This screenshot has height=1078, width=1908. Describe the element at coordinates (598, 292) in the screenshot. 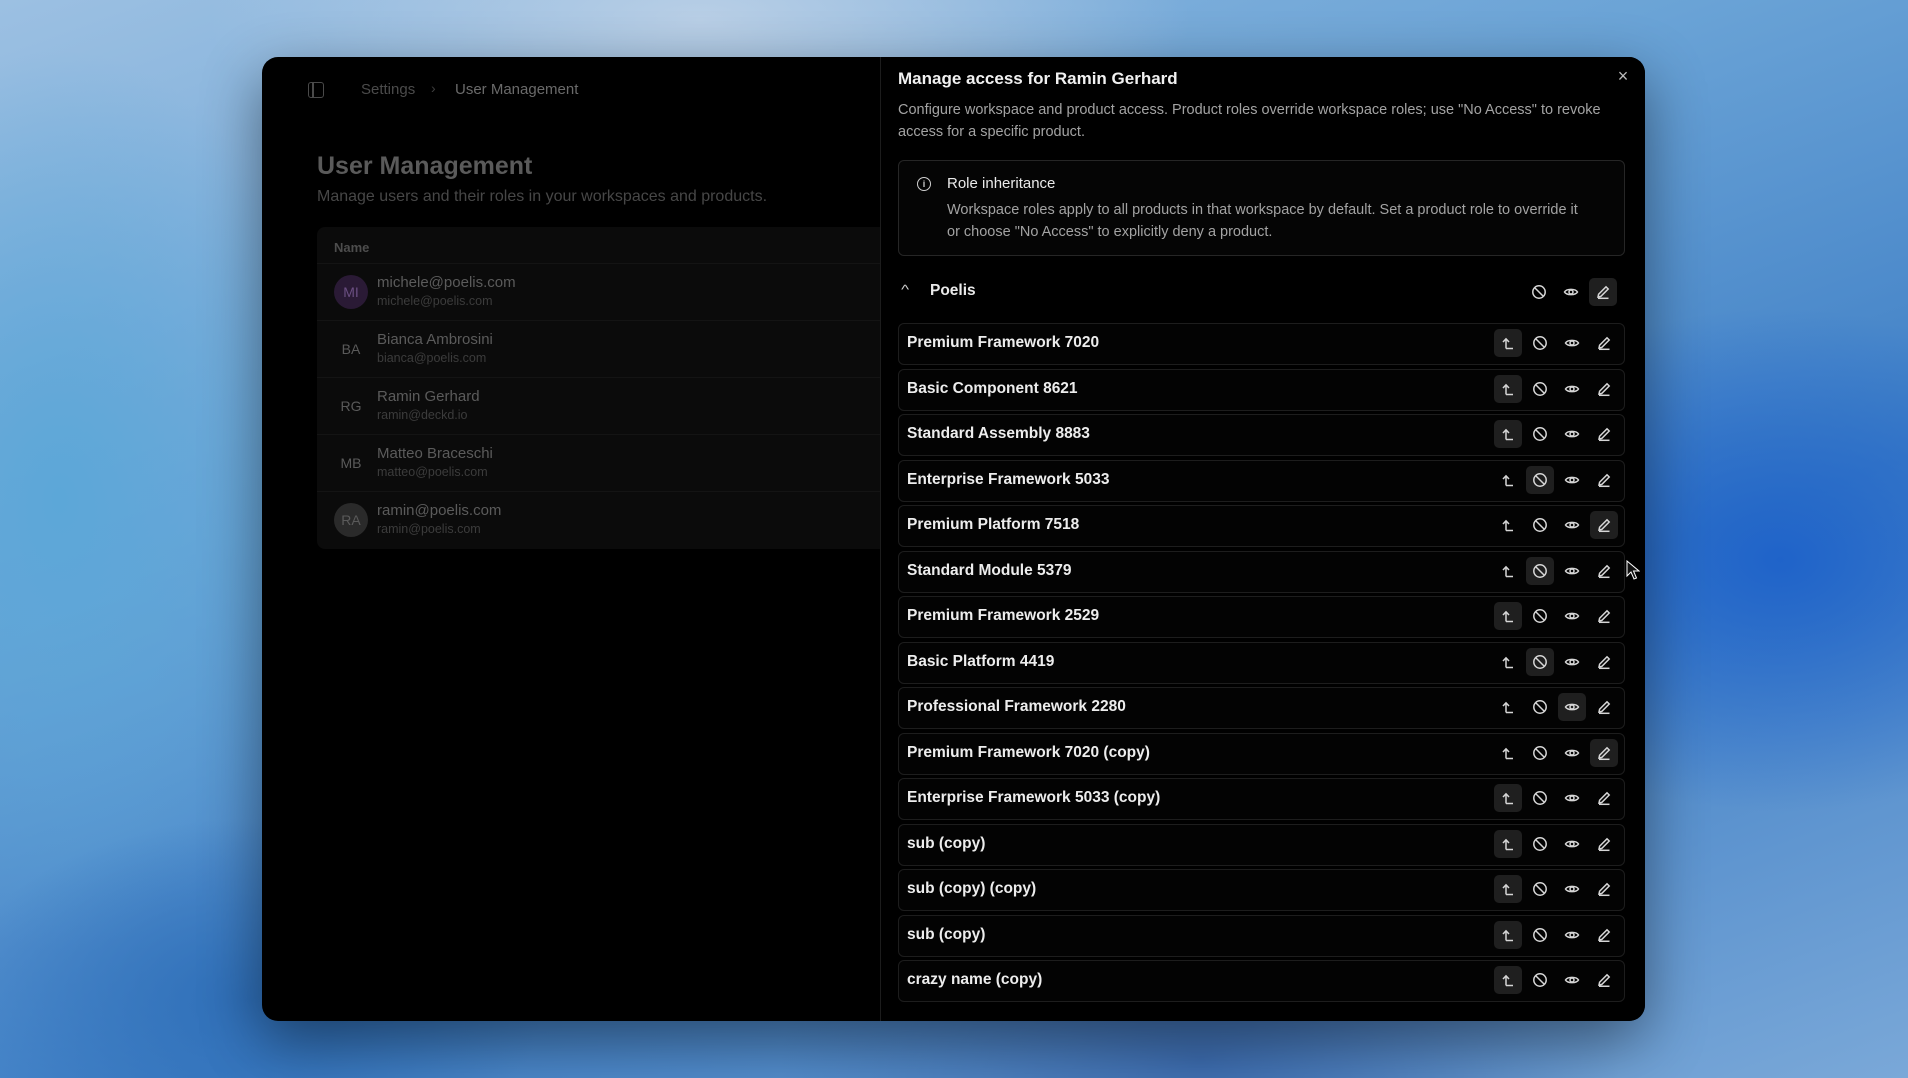

I see `table-row: MI michele@poelis.com michele@poelis.com` at that location.